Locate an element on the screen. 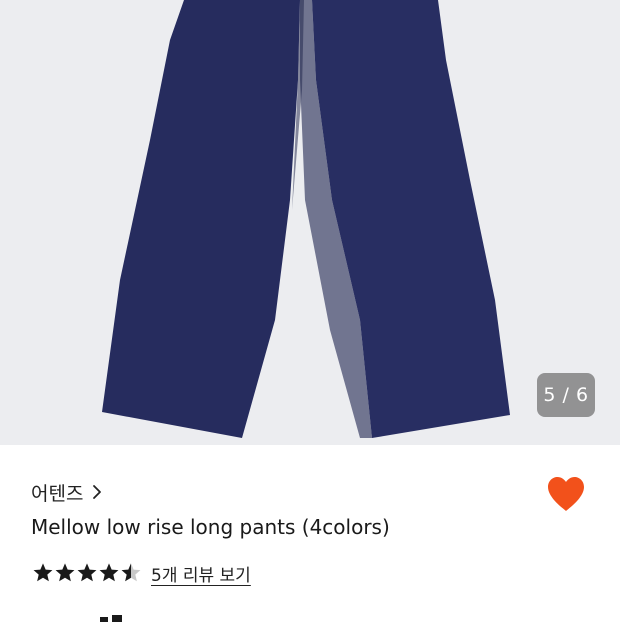  wishlist-button is located at coordinates (566, 496).